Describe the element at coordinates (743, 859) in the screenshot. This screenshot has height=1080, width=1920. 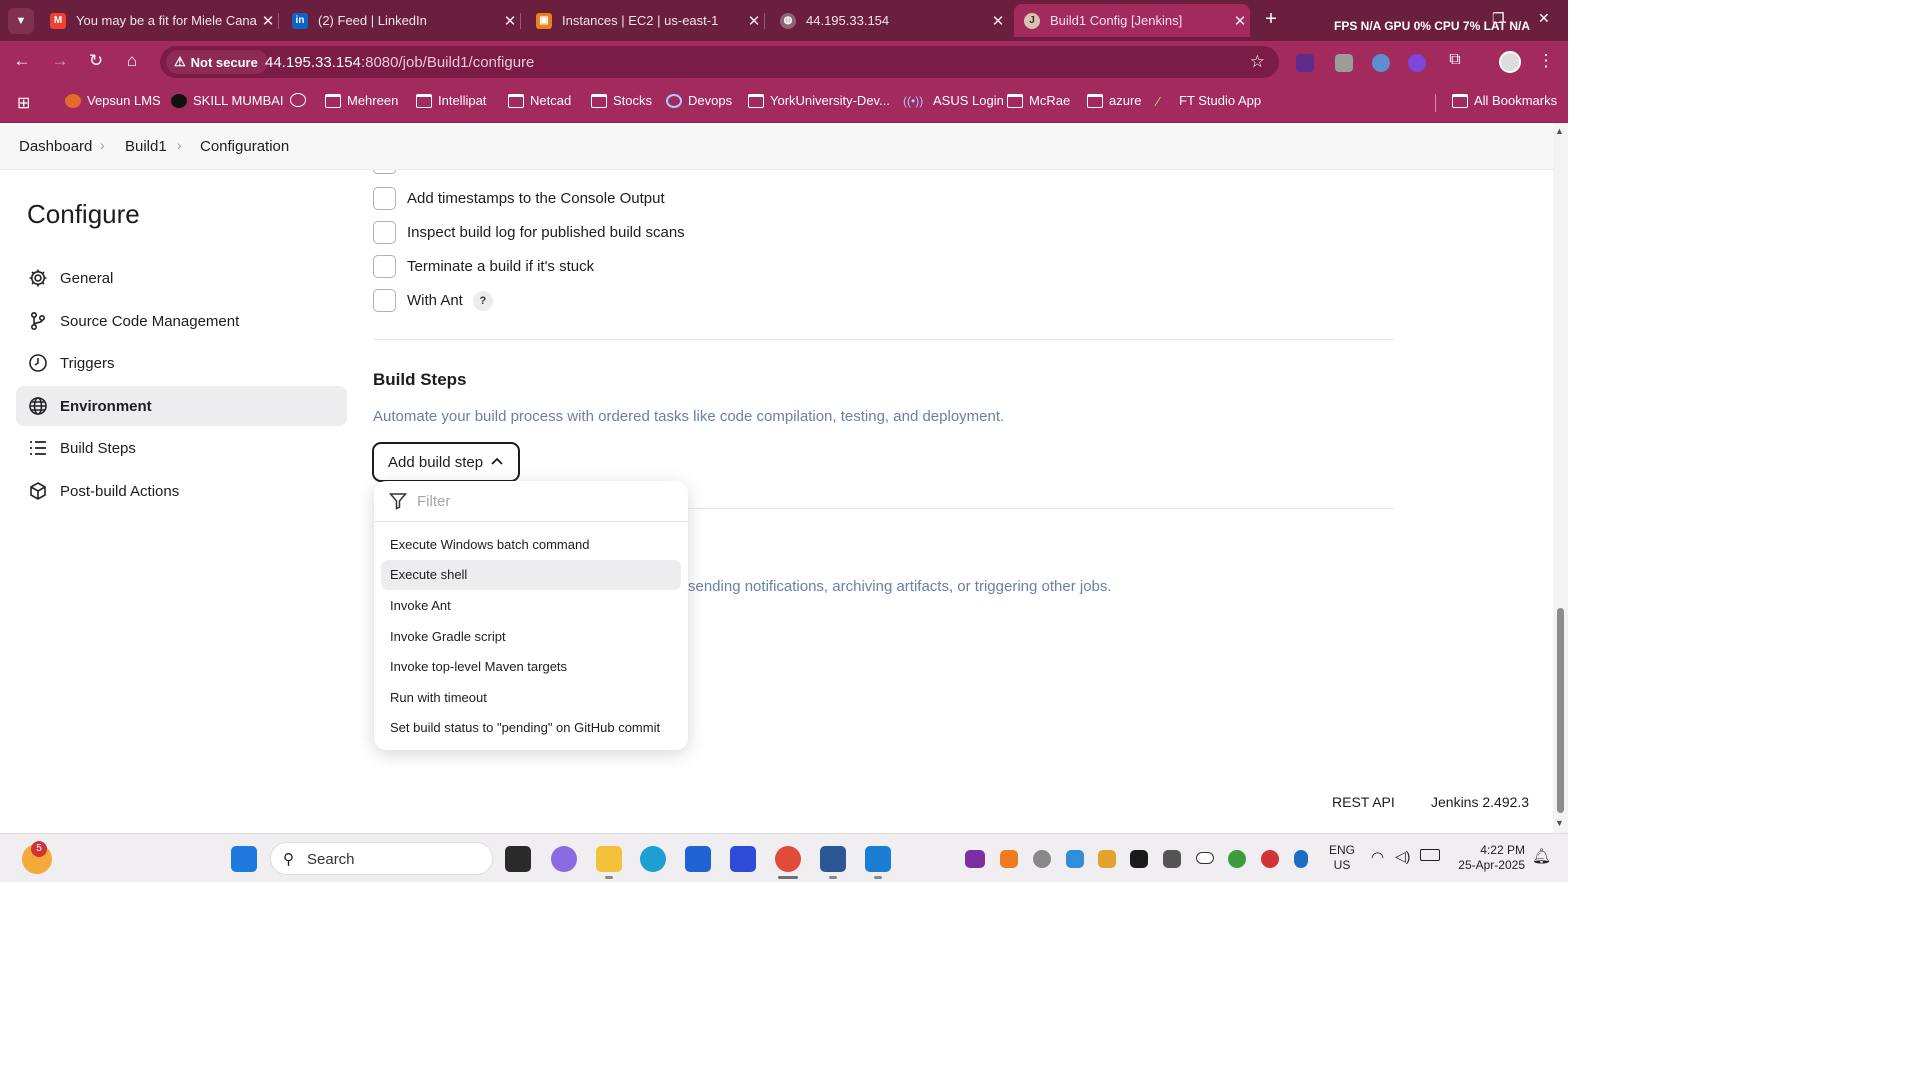
I see `app-icon` at that location.